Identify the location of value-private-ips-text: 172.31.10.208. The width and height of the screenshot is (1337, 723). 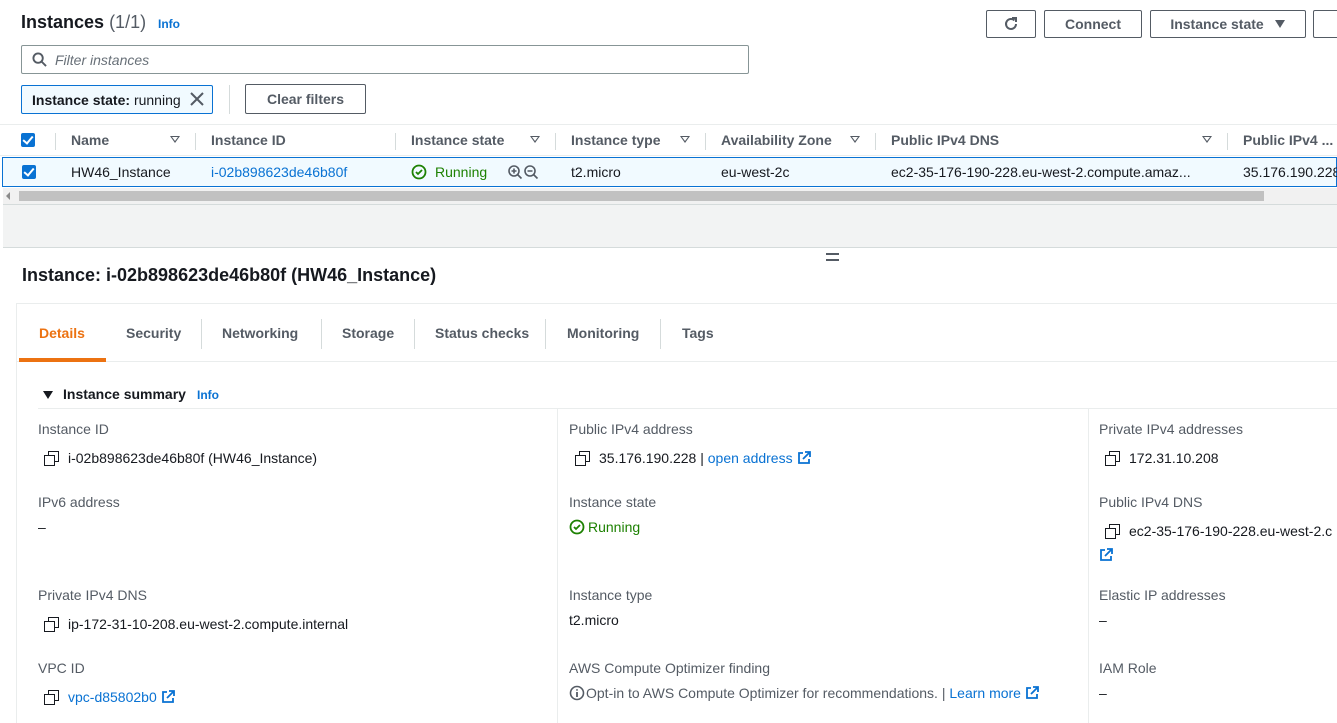
(1174, 458).